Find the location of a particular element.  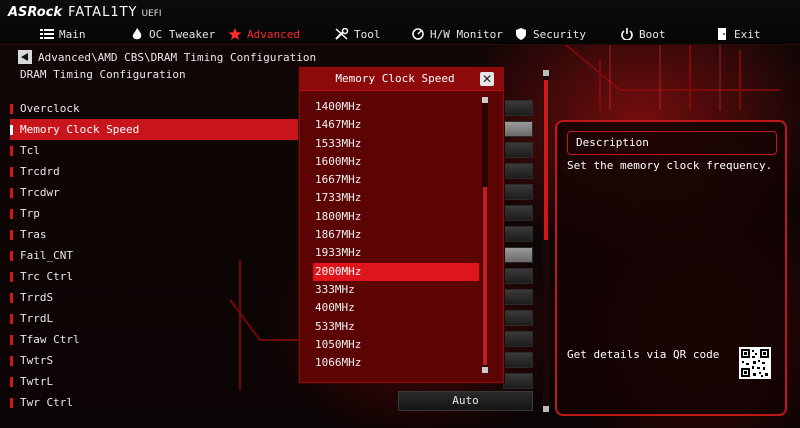

list-scrollbar is located at coordinates (546, 241).